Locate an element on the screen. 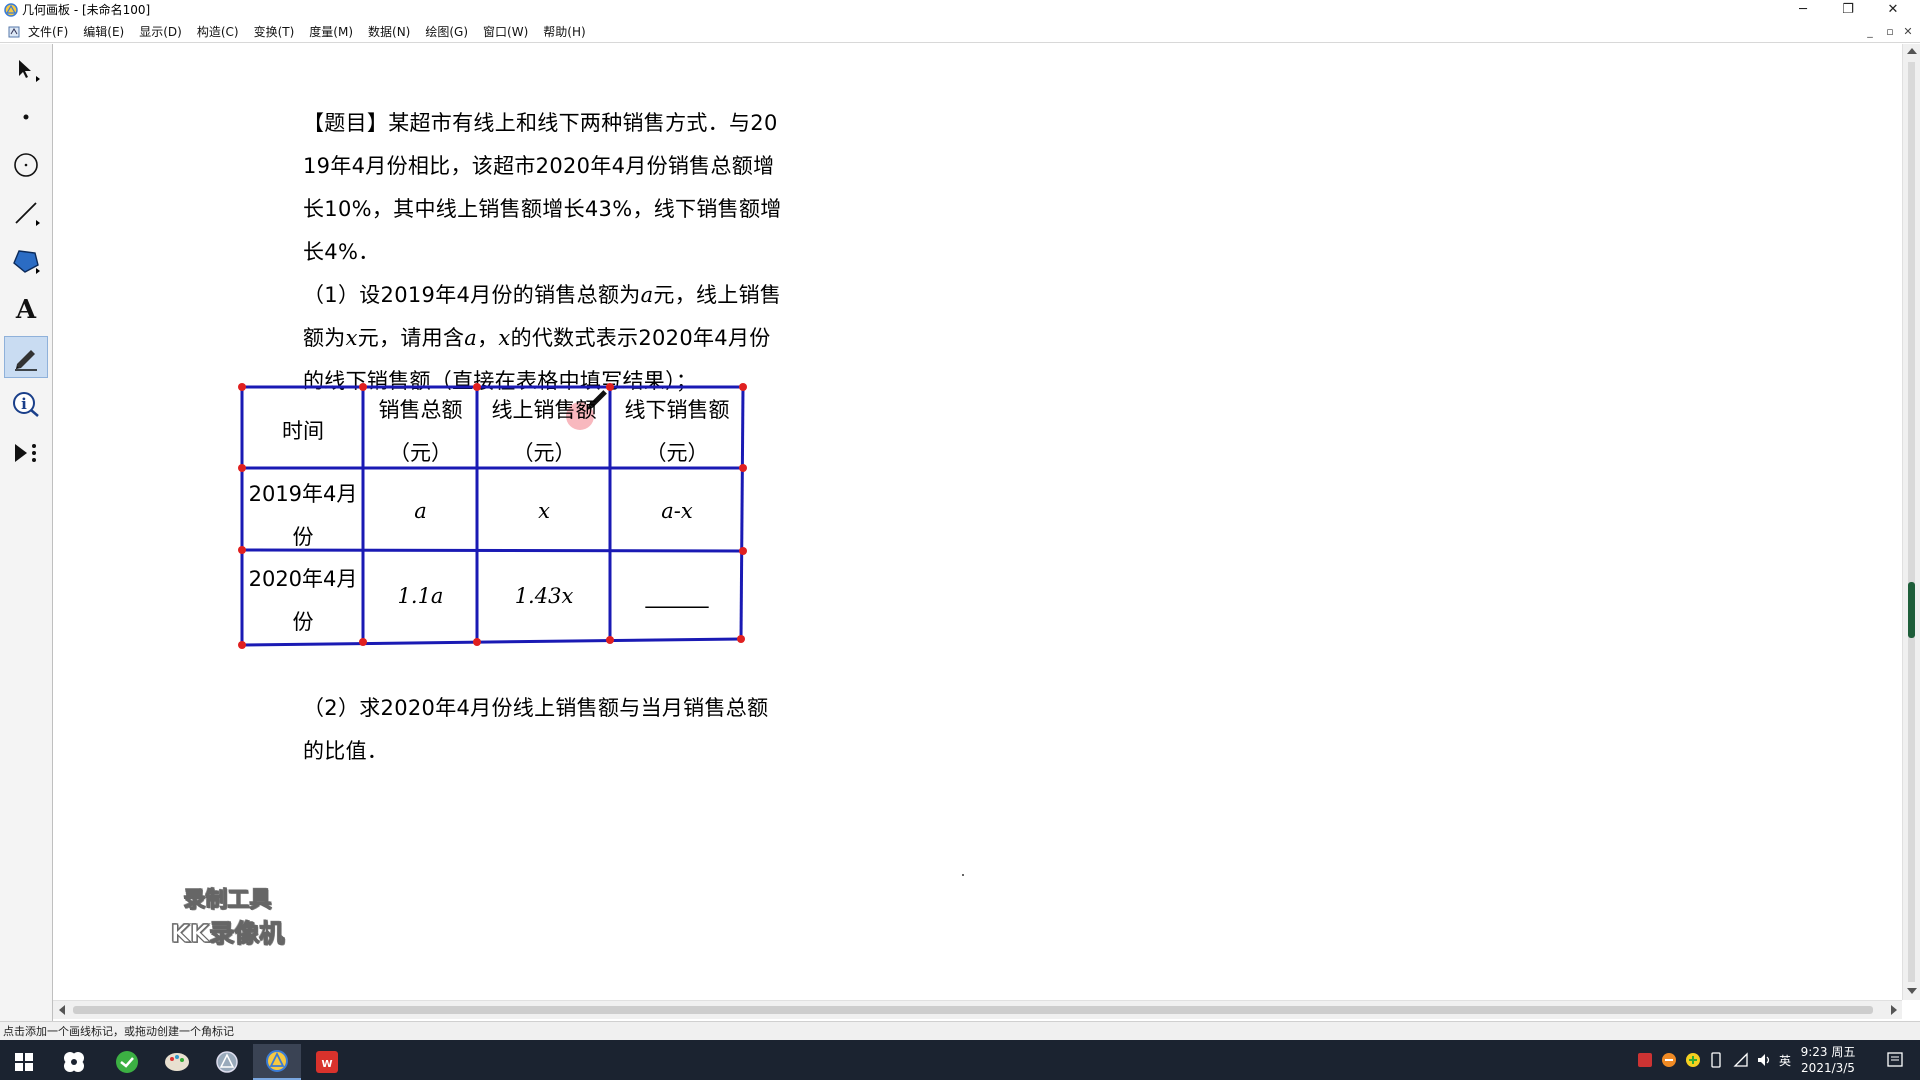  marker-tool is located at coordinates (26, 357).